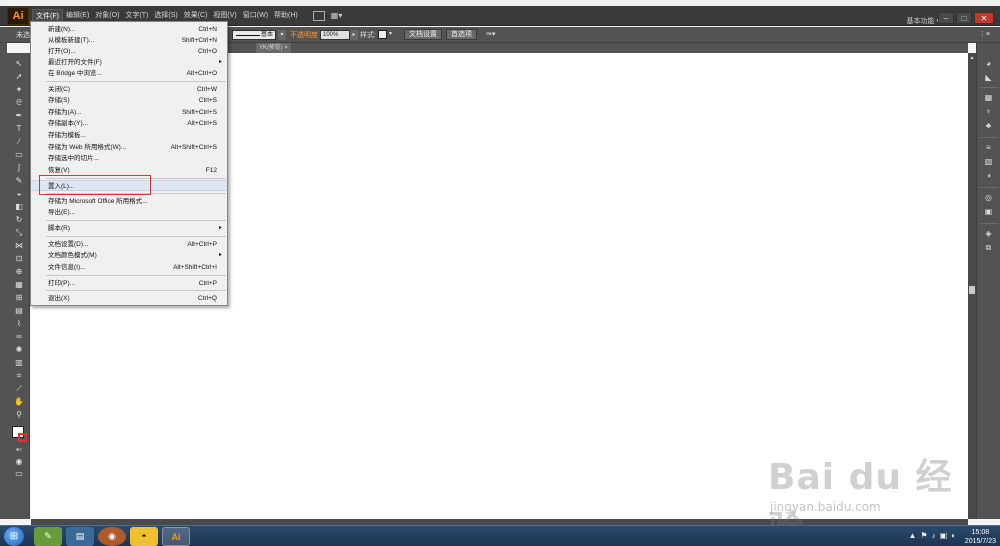 The width and height of the screenshot is (1000, 546). Describe the element at coordinates (19, 129) in the screenshot. I see `type-tool-icon: T` at that location.